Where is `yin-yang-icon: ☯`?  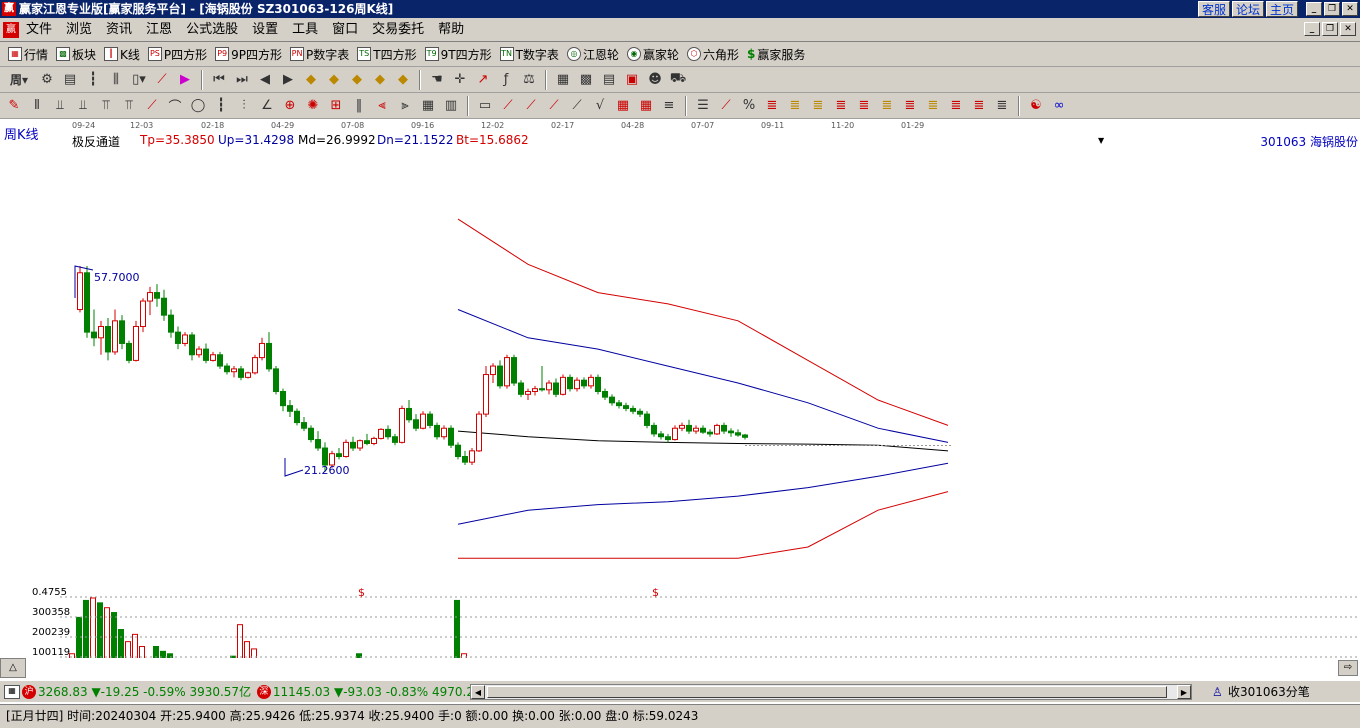
yin-yang-icon: ☯ is located at coordinates (1036, 106).